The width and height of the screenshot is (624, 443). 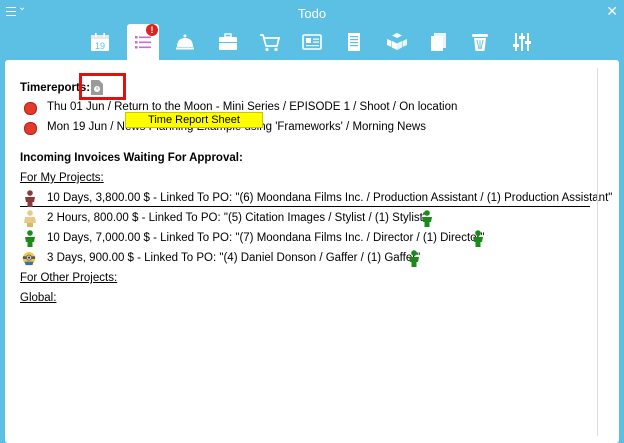 What do you see at coordinates (143, 42) in the screenshot?
I see `todo-button: !` at bounding box center [143, 42].